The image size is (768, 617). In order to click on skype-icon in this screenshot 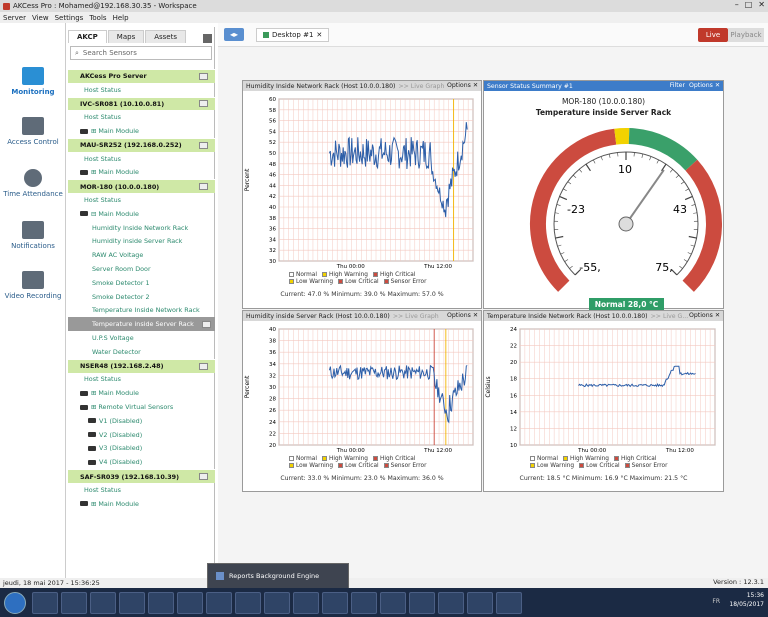, I will do `click(161, 602)`.